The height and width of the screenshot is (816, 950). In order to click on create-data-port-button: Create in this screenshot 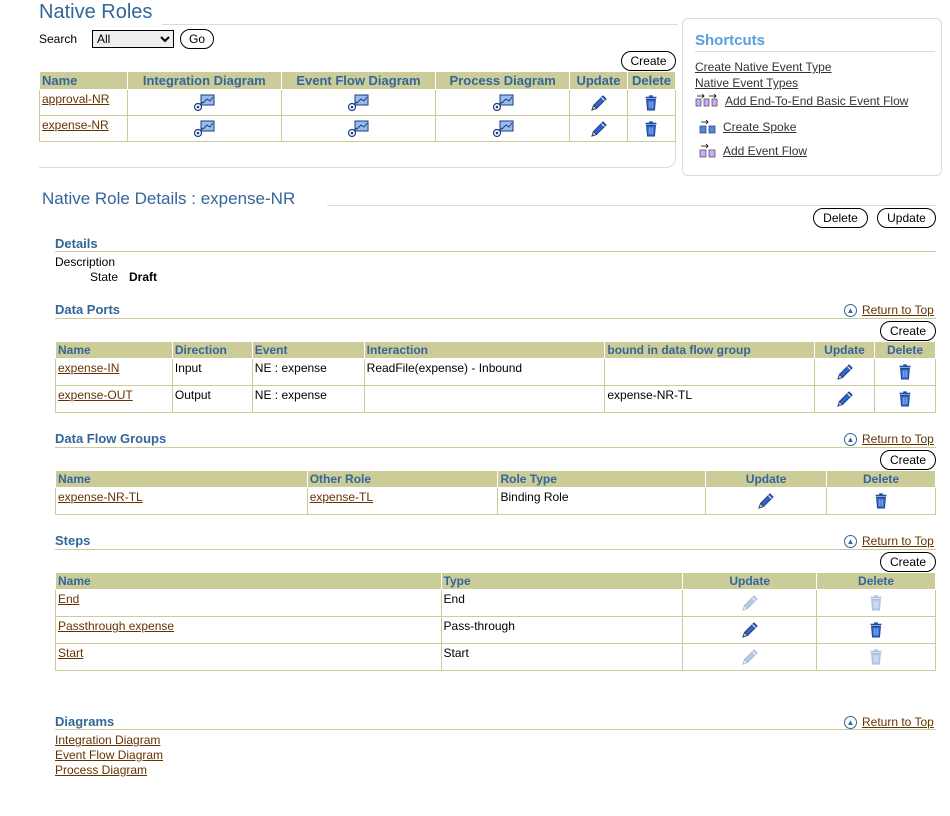, I will do `click(908, 331)`.